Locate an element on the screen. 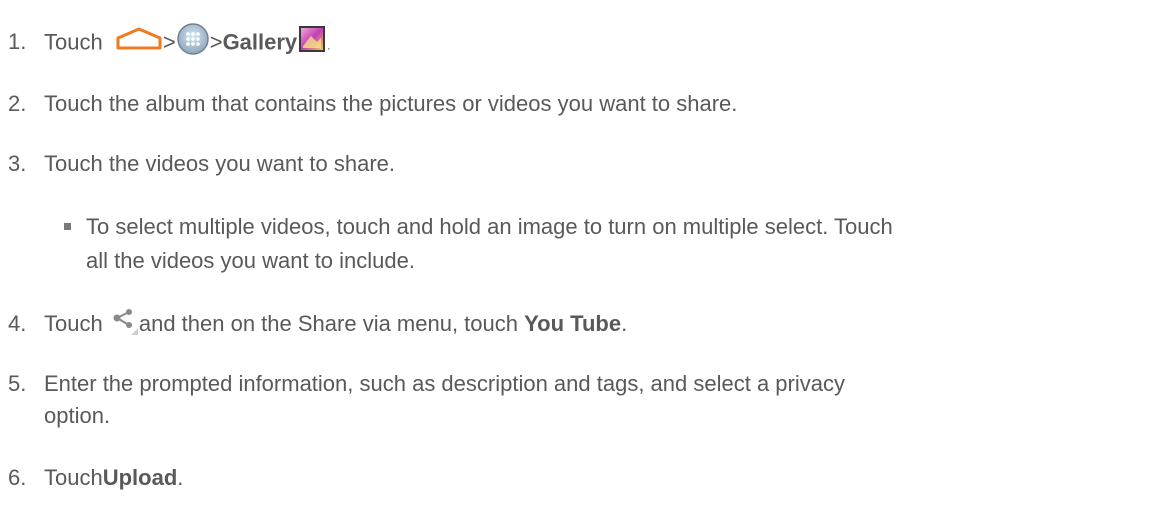 This screenshot has width=1166, height=520. step-3: 3. Touch the videos you want to share. is located at coordinates (201, 164).